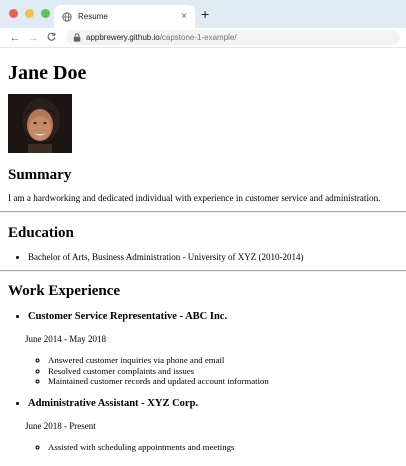 This screenshot has height=466, width=406. What do you see at coordinates (124, 16) in the screenshot?
I see `browser-tab-resume: Resume ×` at bounding box center [124, 16].